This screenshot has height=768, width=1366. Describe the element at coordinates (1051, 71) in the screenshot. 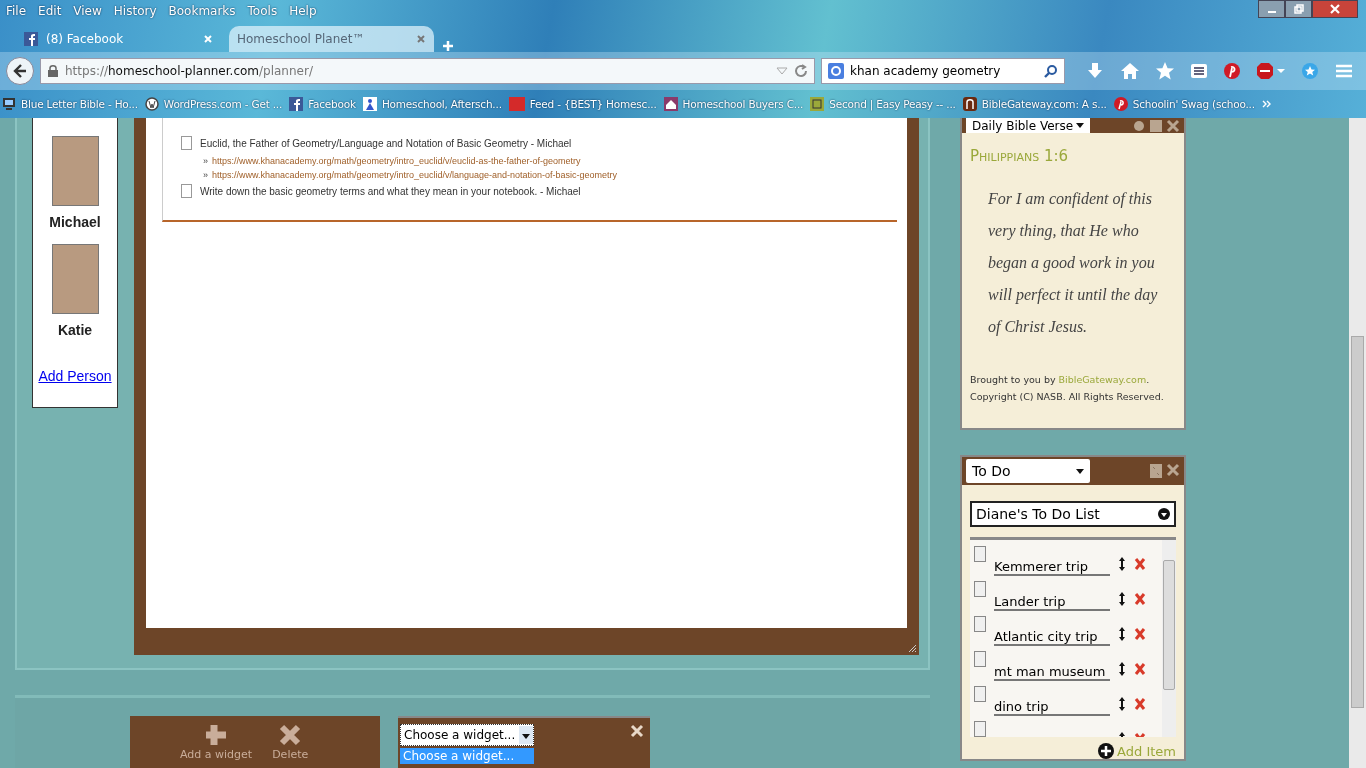

I see `search-icon` at that location.